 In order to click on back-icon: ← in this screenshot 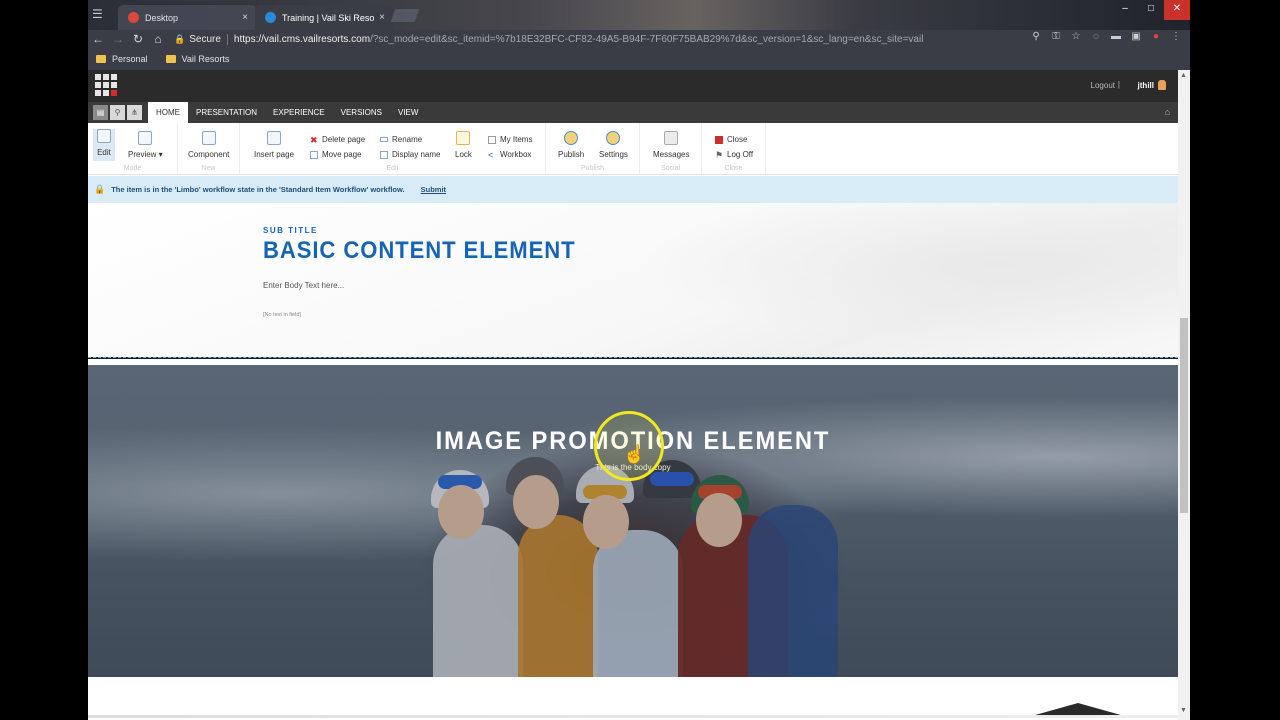, I will do `click(98, 39)`.